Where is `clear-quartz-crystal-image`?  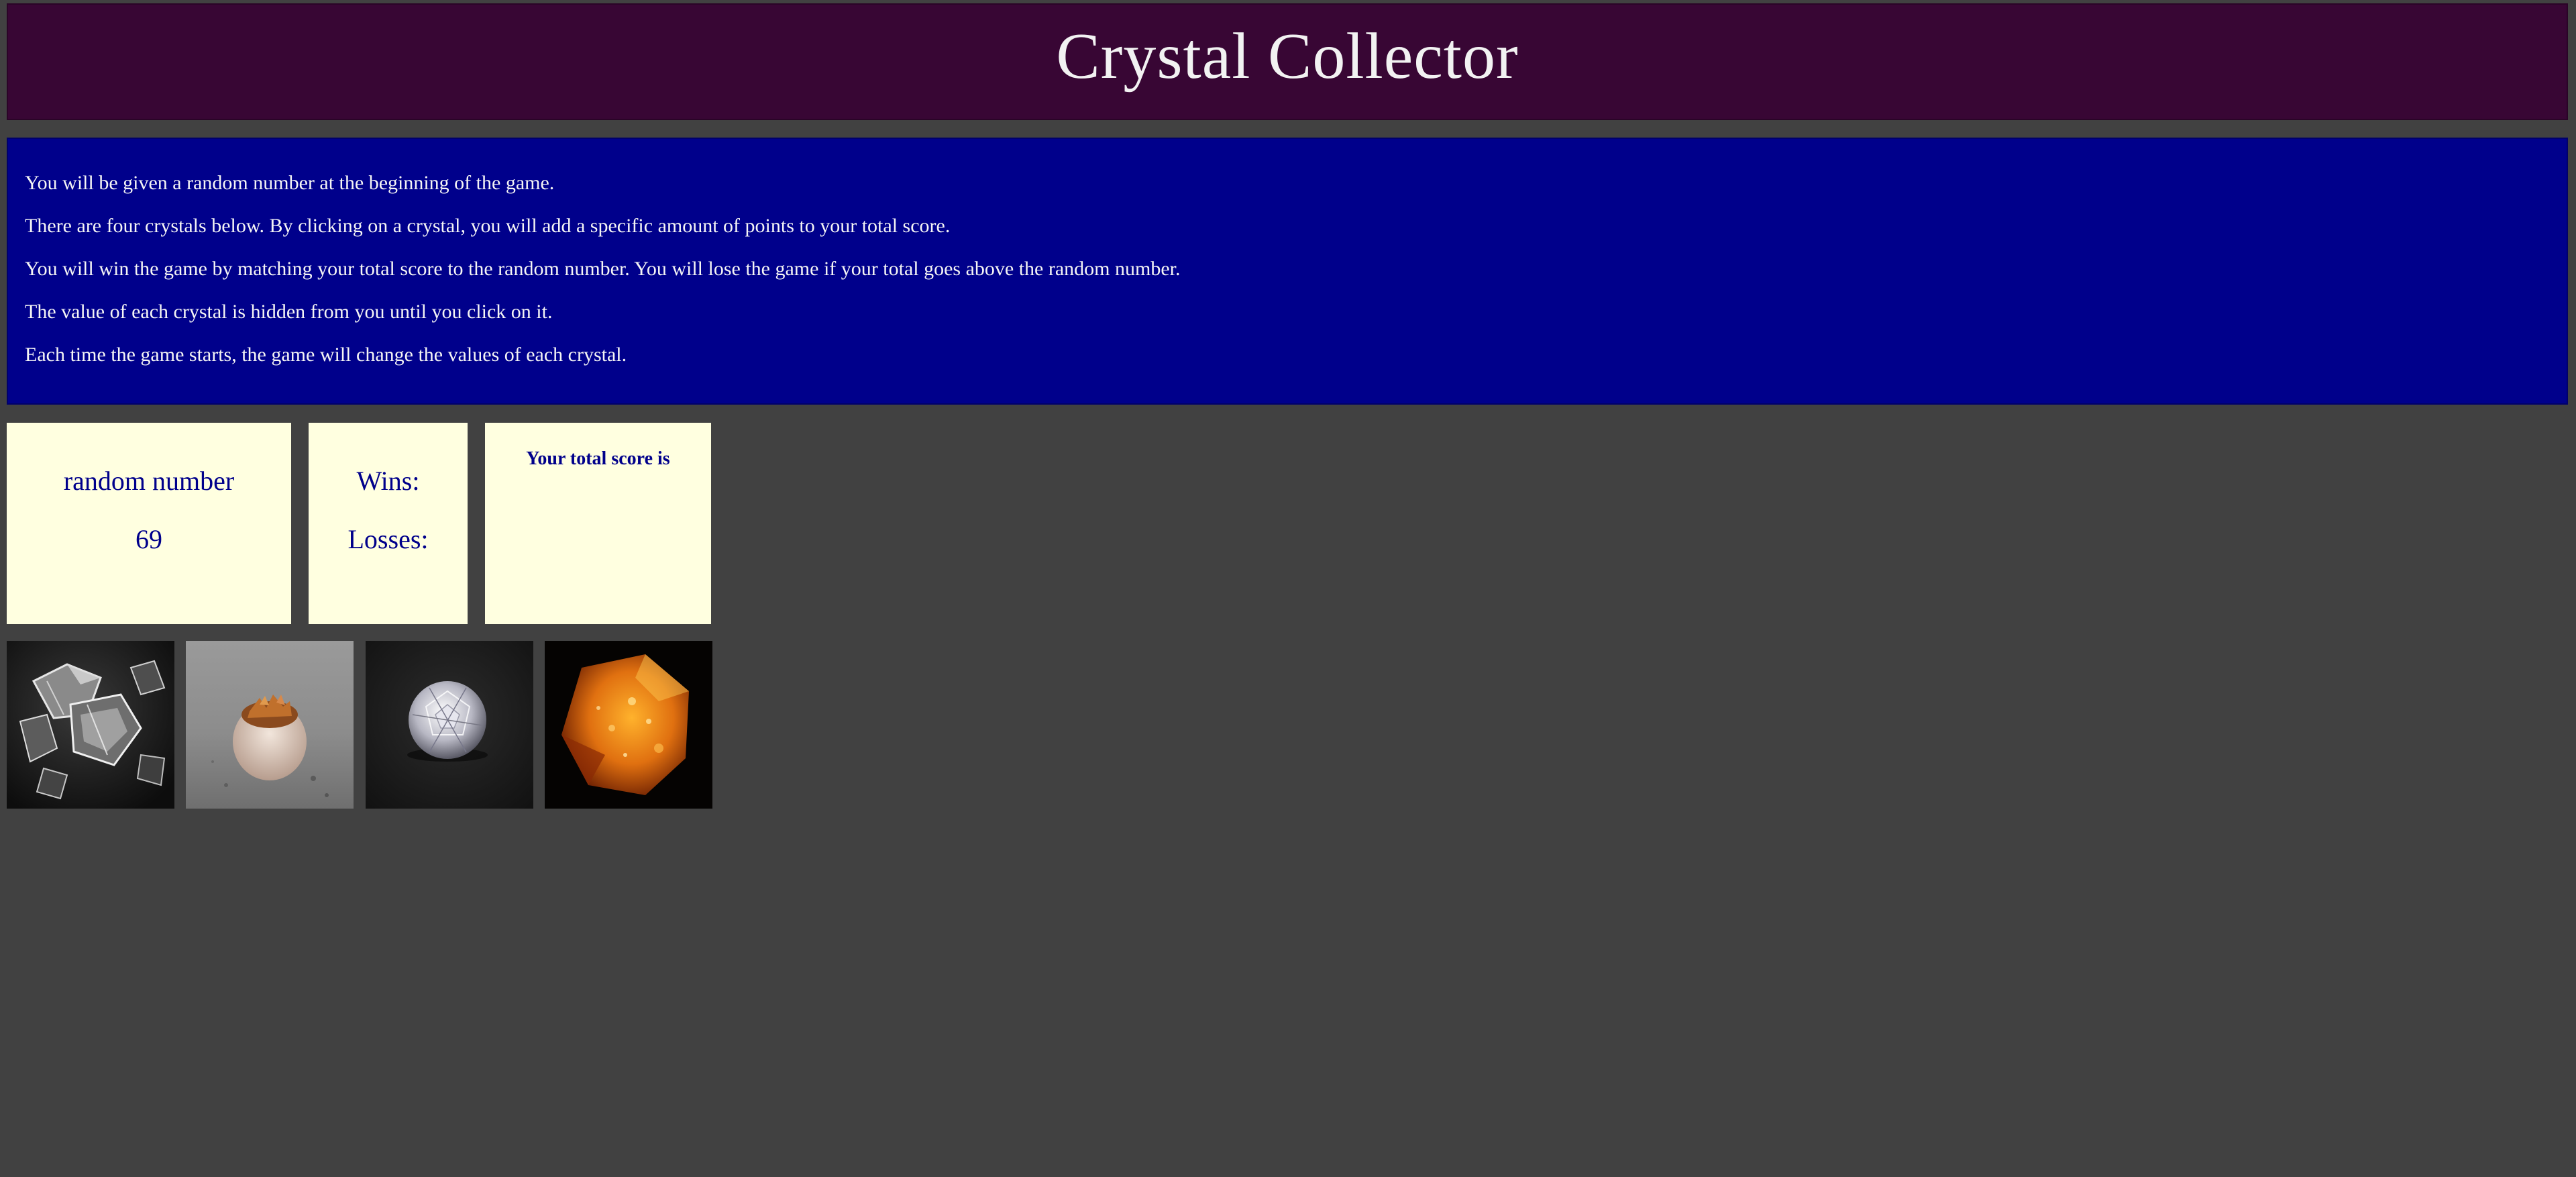 clear-quartz-crystal-image is located at coordinates (90, 725).